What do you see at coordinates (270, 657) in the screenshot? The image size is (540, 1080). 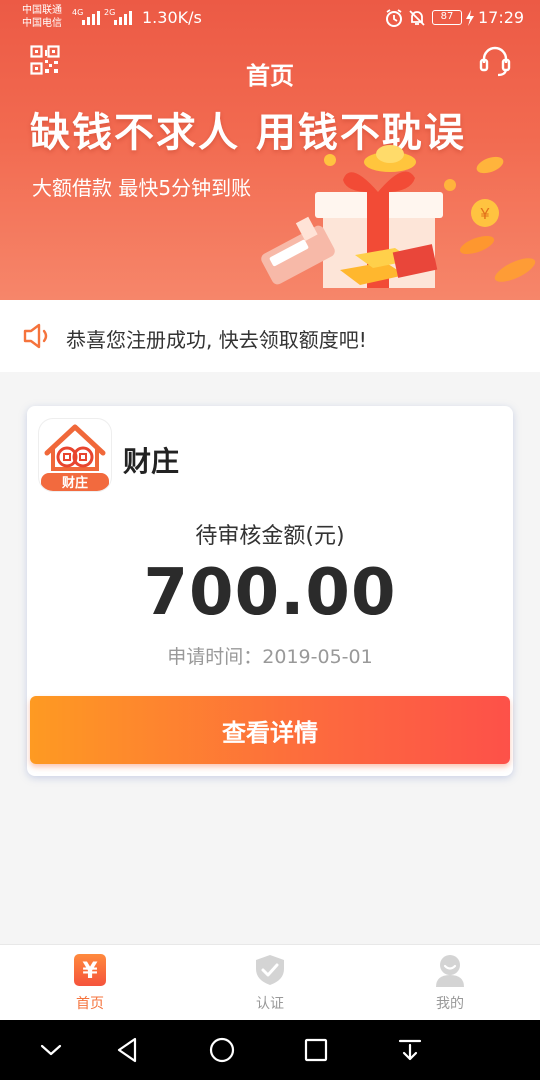 I see `apply-time: 申请时间：2019-05-01` at bounding box center [270, 657].